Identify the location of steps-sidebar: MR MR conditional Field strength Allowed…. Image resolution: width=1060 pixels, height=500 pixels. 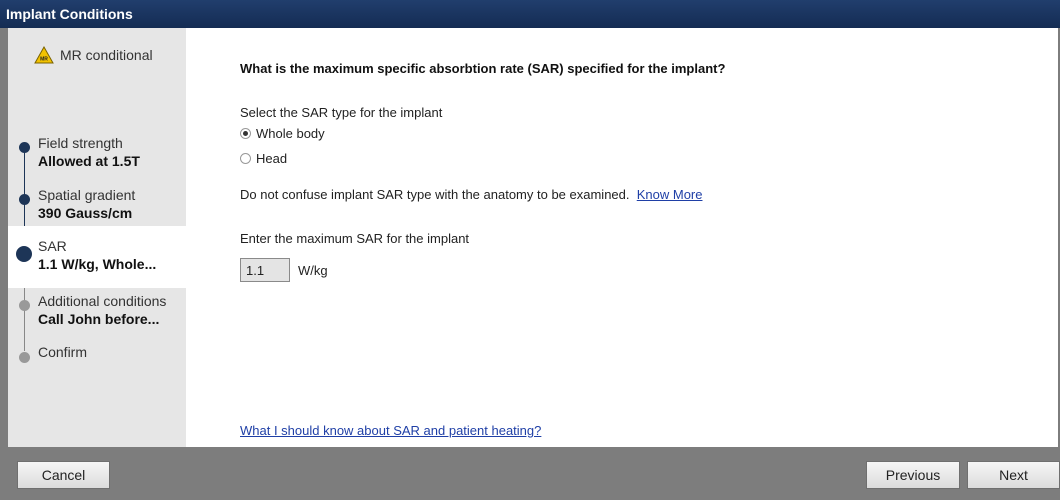
(97, 237).